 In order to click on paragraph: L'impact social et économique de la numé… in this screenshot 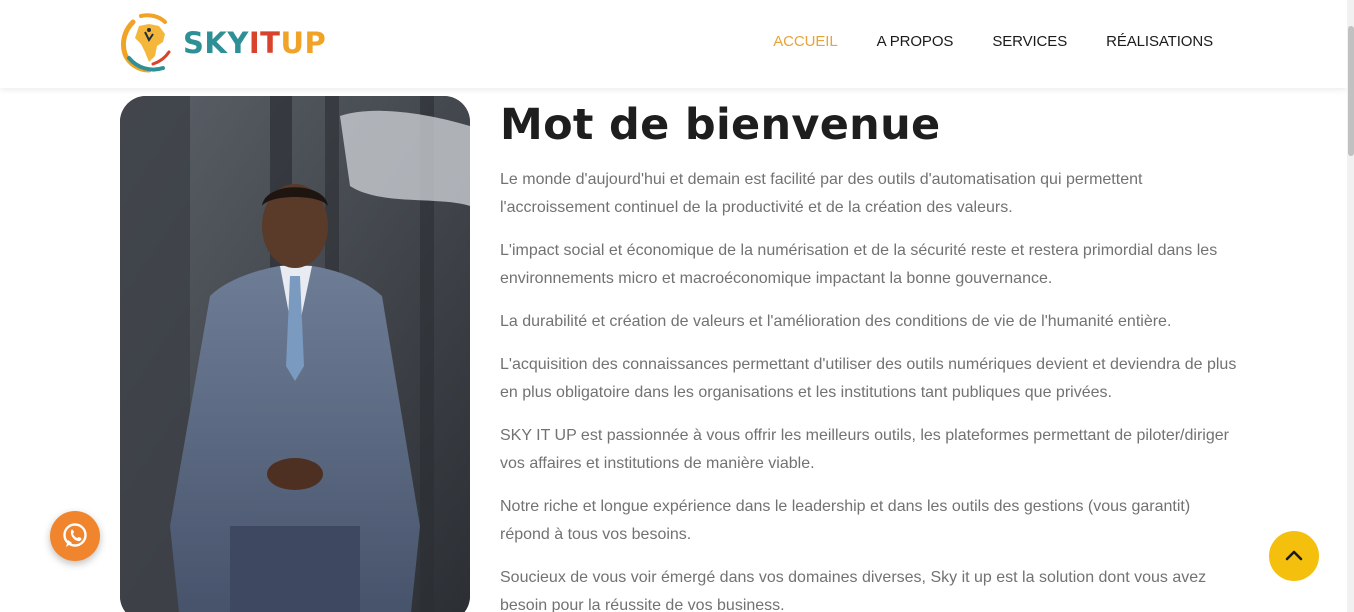, I will do `click(859, 264)`.